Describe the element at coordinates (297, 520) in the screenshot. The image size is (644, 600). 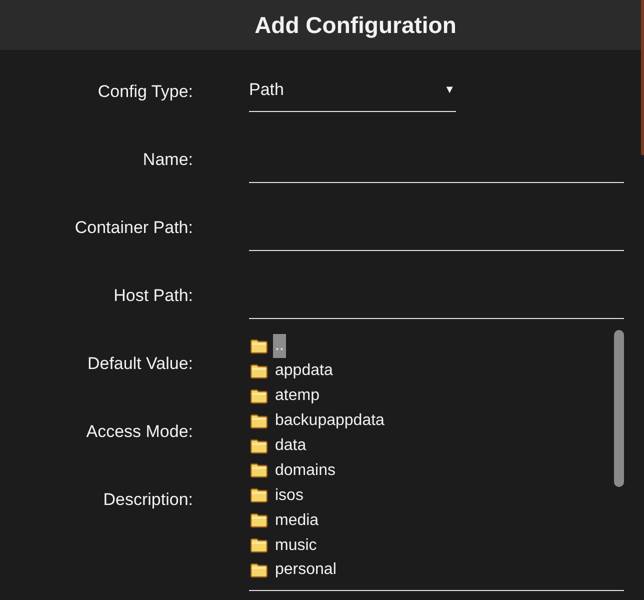
I see `folder-name: media` at that location.